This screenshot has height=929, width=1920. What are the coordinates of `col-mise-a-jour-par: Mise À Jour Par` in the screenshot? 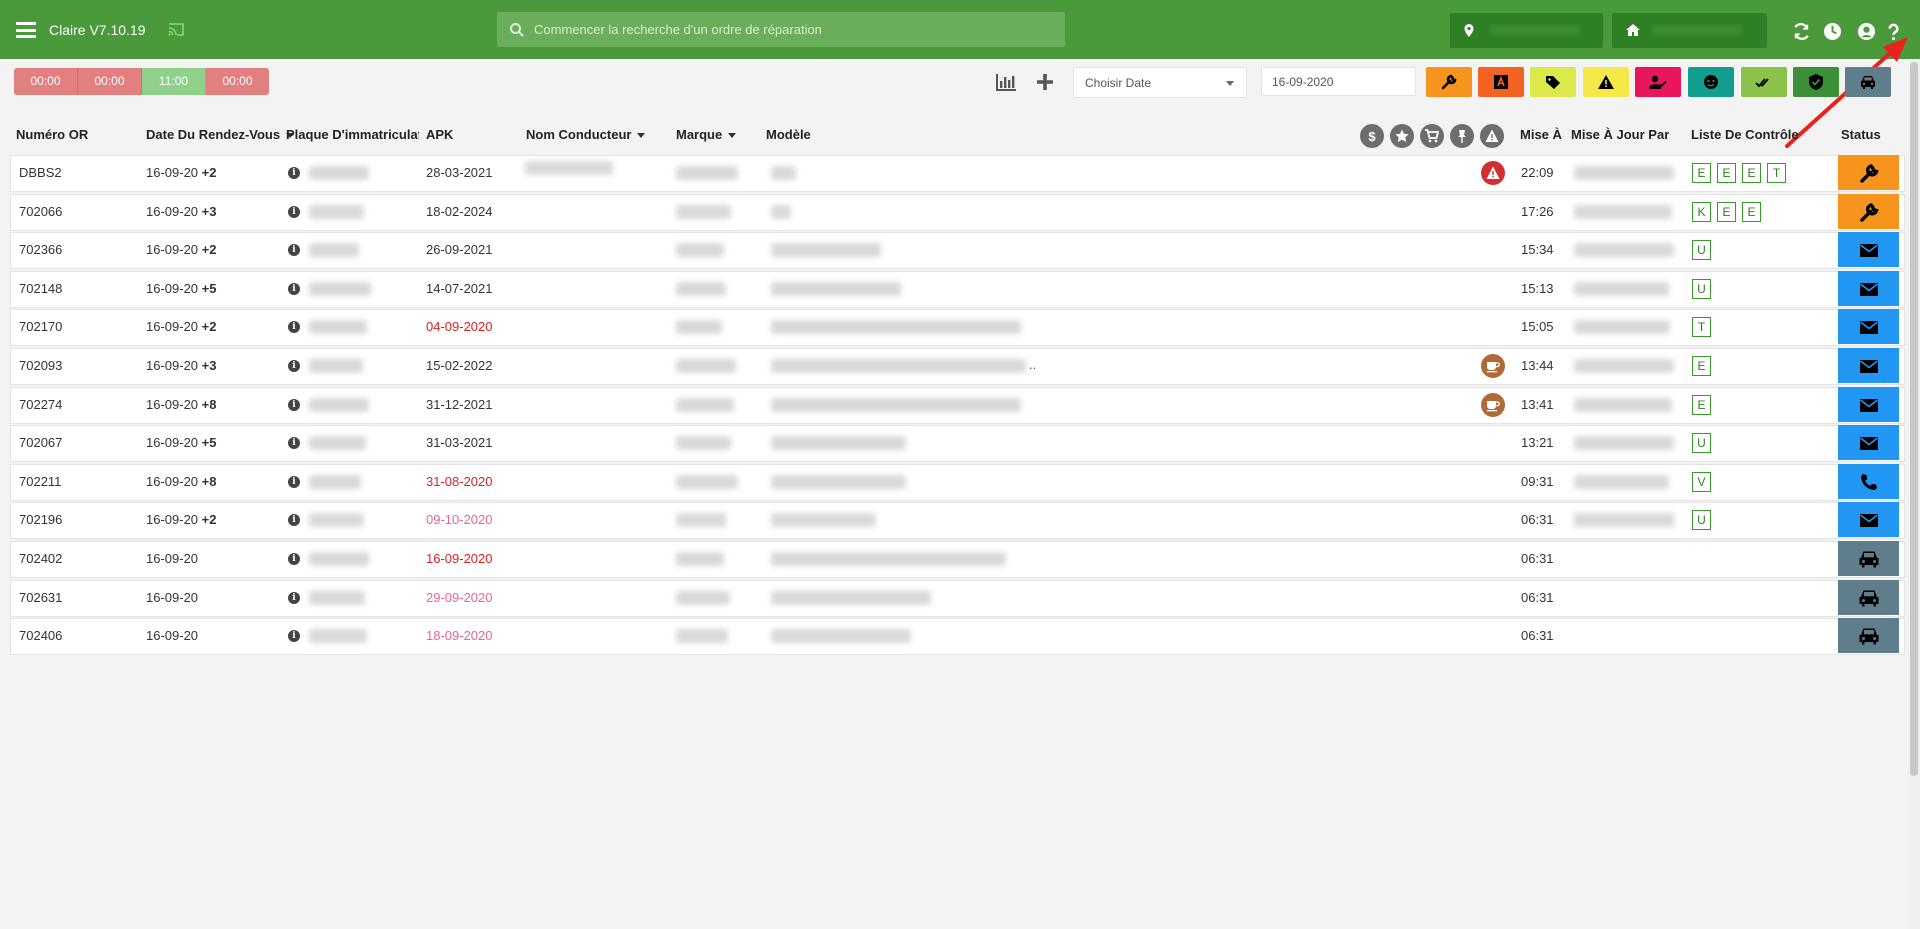 It's located at (1620, 134).